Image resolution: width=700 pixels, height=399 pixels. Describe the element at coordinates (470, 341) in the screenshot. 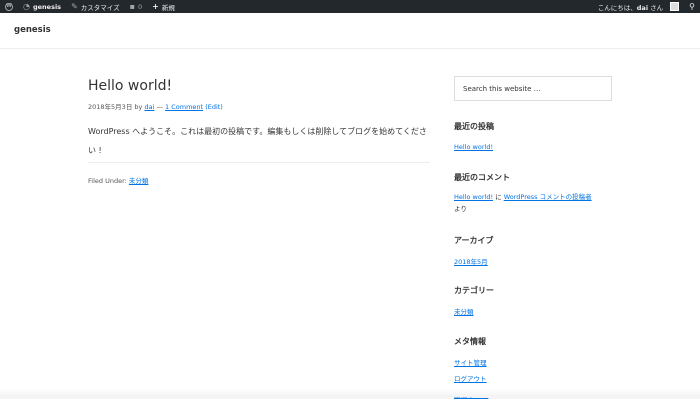

I see `meta-title: メタ情報` at that location.